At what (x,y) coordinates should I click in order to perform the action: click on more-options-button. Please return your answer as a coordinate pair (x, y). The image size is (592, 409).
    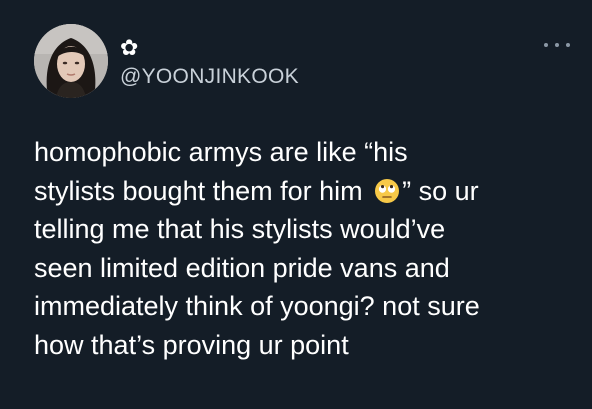
    Looking at the image, I should click on (557, 45).